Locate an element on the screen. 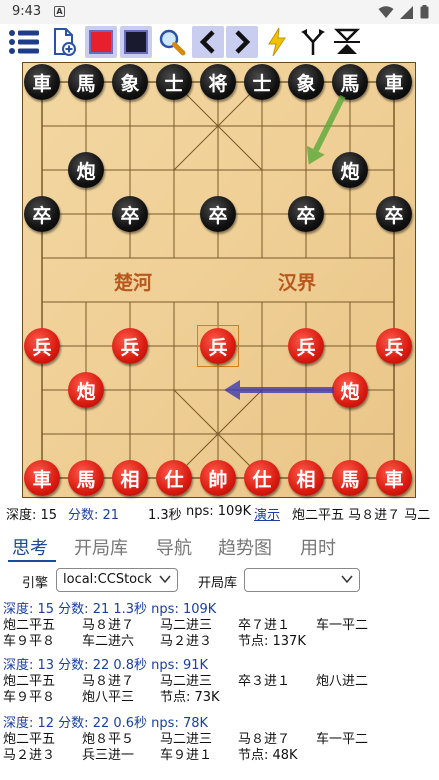 The height and width of the screenshot is (780, 439). back-icon is located at coordinates (207, 42).